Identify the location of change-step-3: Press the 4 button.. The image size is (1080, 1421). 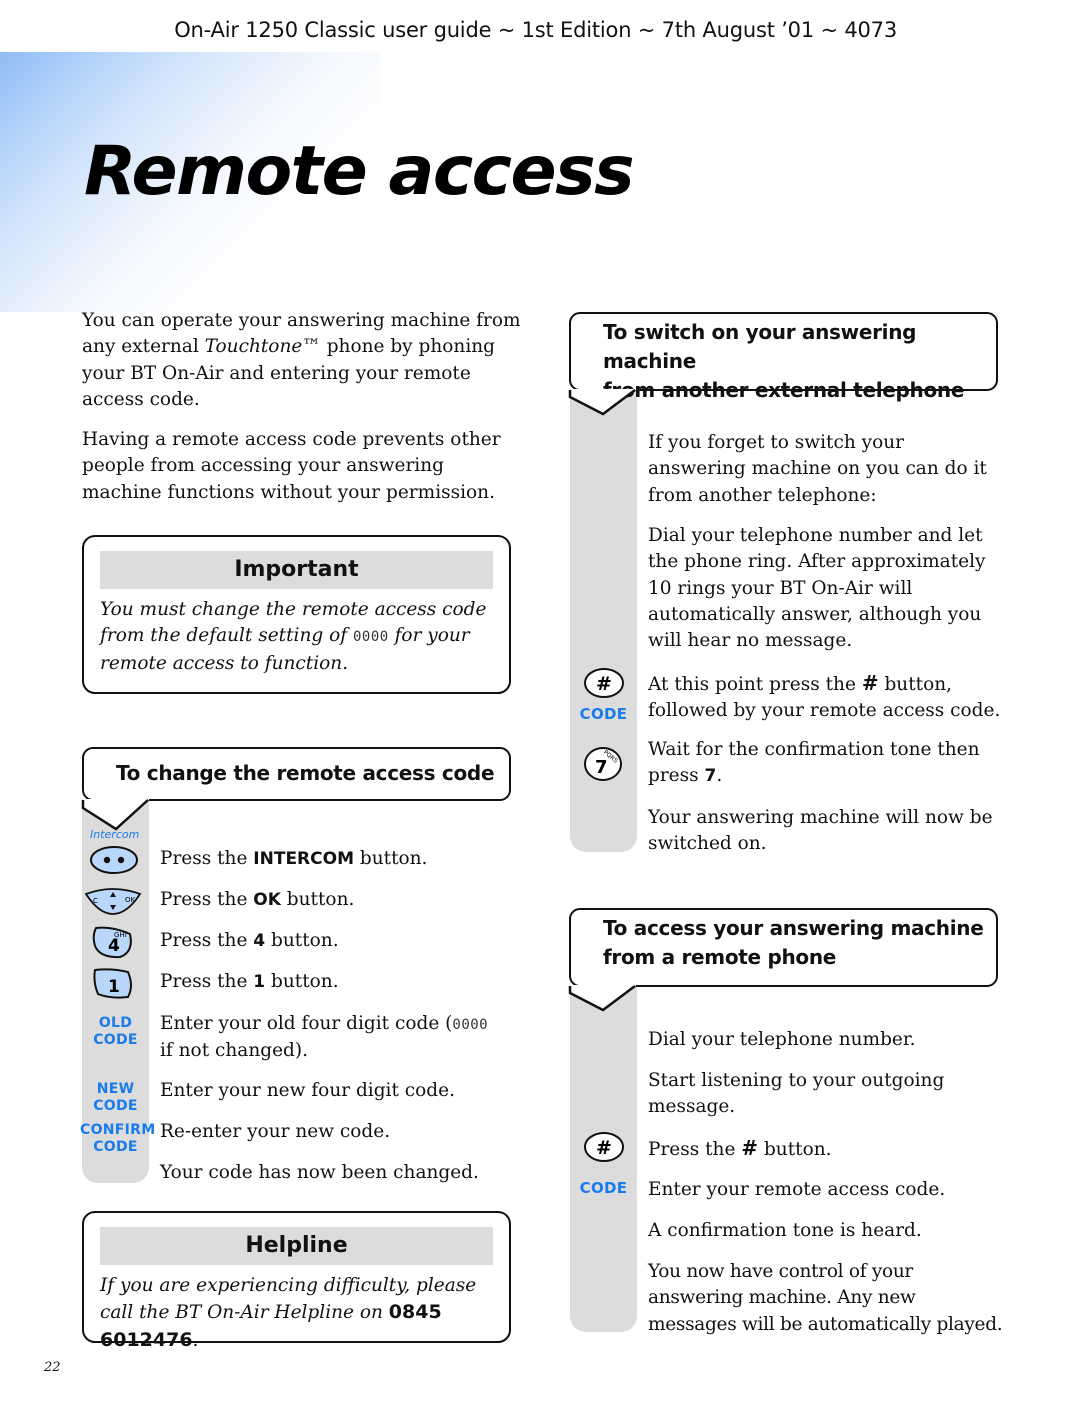
(249, 940).